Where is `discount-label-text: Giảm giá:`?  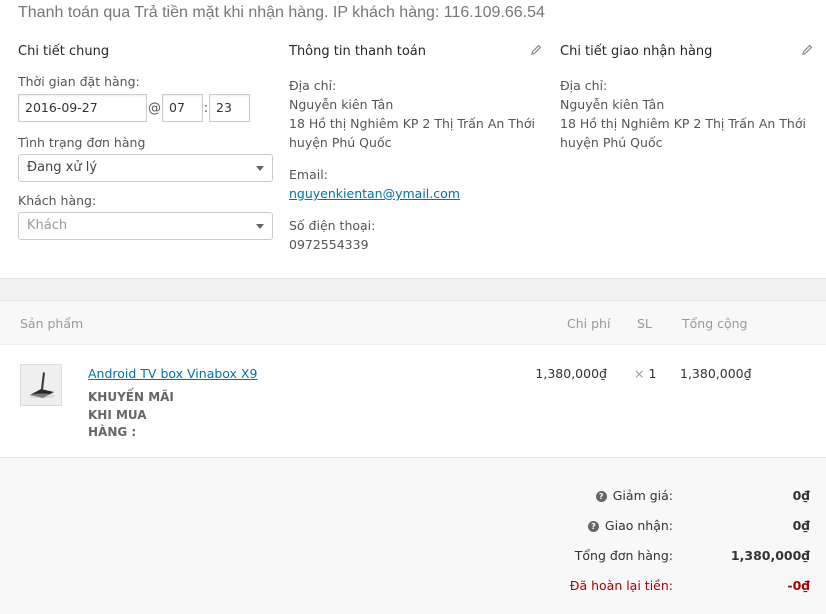 discount-label-text: Giảm giá: is located at coordinates (642, 495).